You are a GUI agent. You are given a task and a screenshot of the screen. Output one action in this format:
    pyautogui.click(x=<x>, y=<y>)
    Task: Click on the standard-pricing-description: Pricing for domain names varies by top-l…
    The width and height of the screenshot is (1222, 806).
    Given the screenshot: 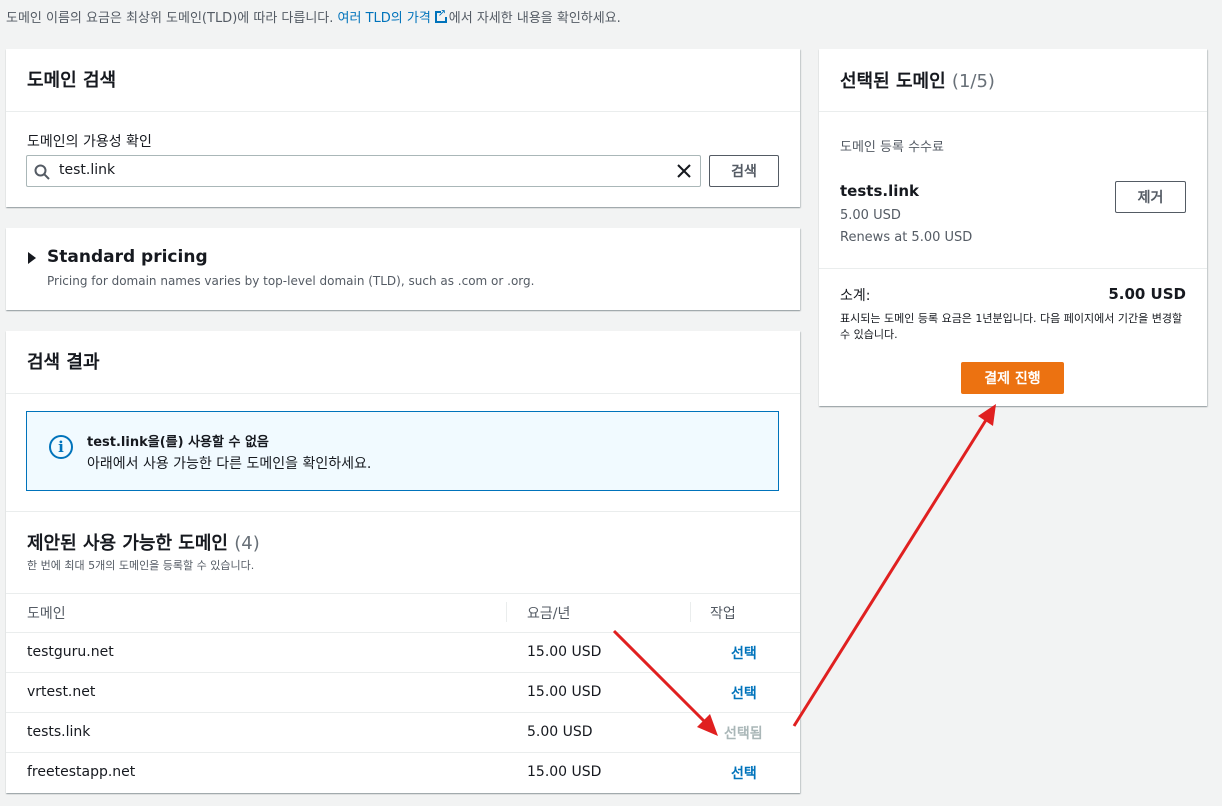 What is the action you would take?
    pyautogui.click(x=291, y=281)
    